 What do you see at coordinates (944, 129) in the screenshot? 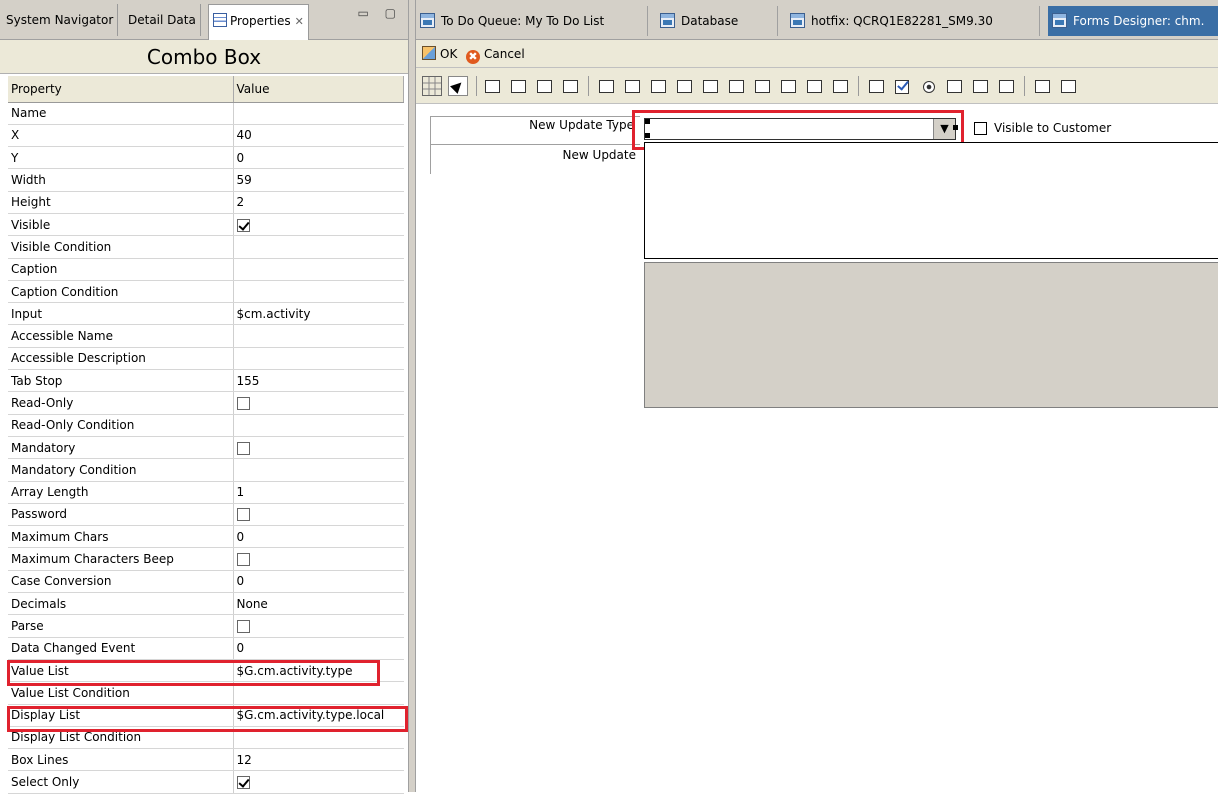
I see `chevron-down-icon: ▼` at bounding box center [944, 129].